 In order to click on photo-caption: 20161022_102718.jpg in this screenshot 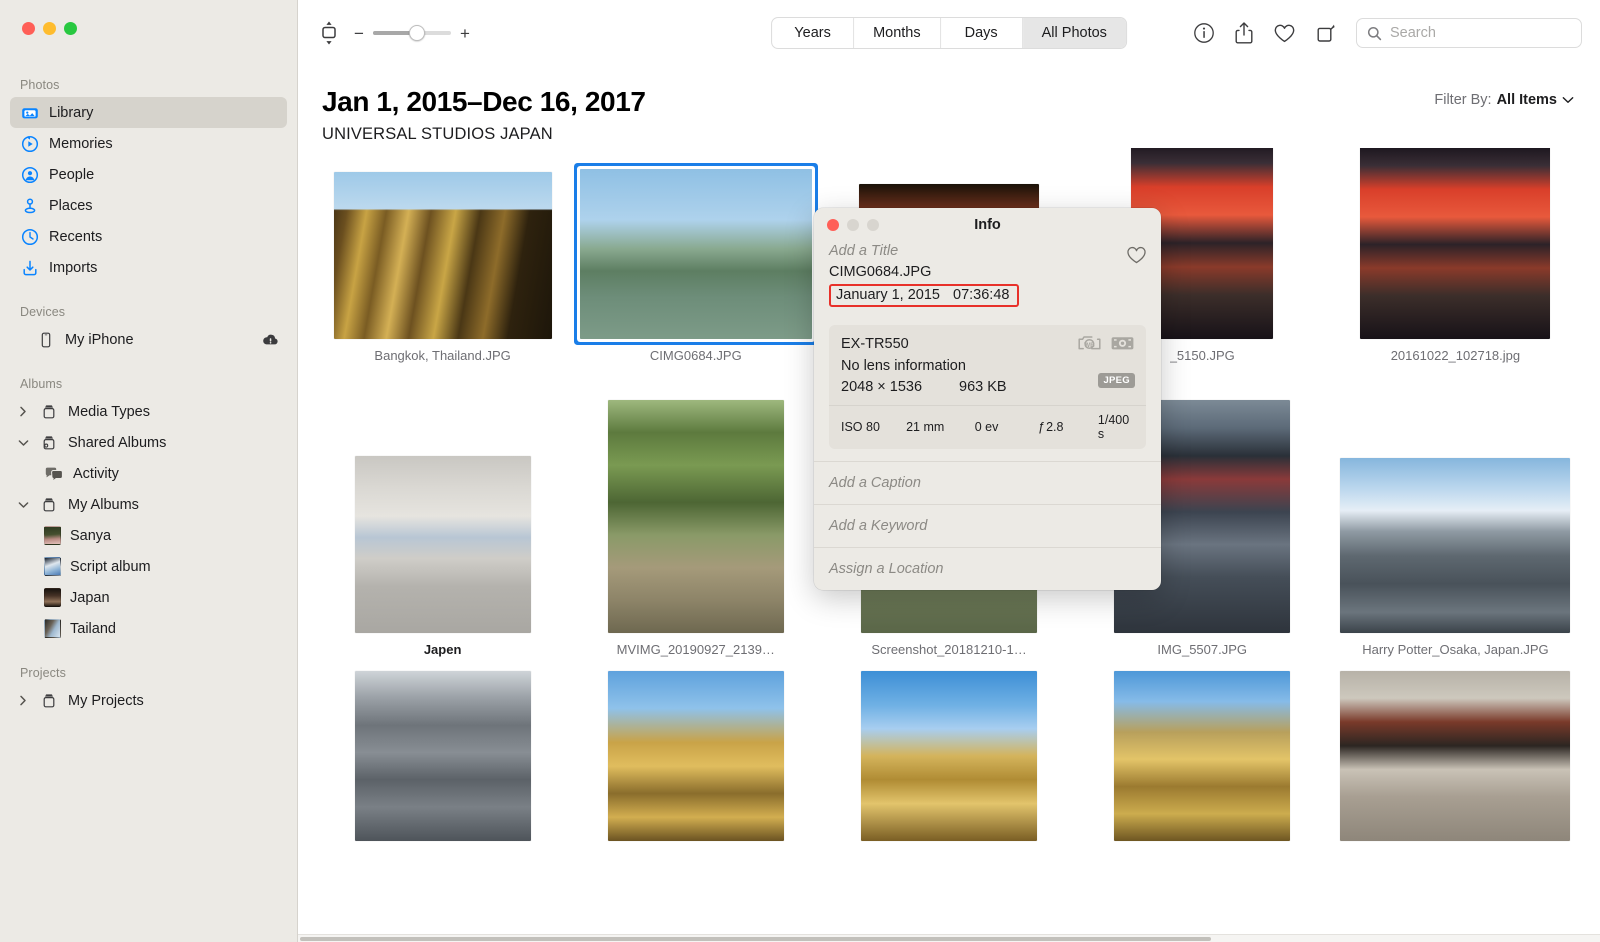, I will do `click(1455, 355)`.